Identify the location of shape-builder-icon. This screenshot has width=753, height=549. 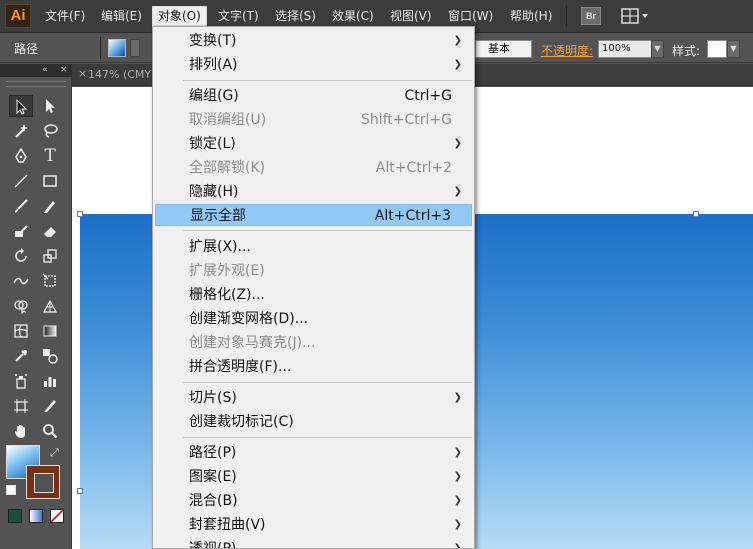
(21, 307).